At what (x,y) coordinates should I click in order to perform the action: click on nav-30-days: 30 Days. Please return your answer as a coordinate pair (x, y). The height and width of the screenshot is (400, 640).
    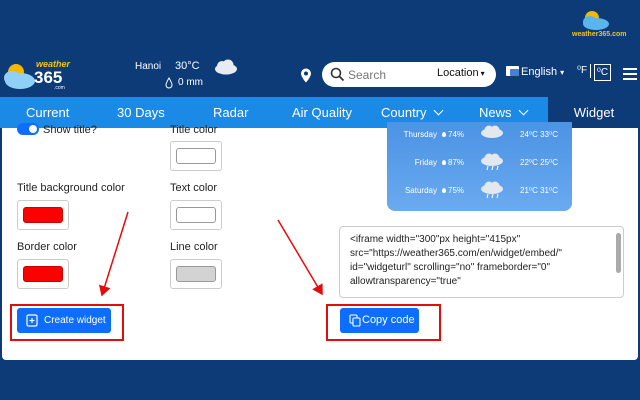
    Looking at the image, I should click on (141, 112).